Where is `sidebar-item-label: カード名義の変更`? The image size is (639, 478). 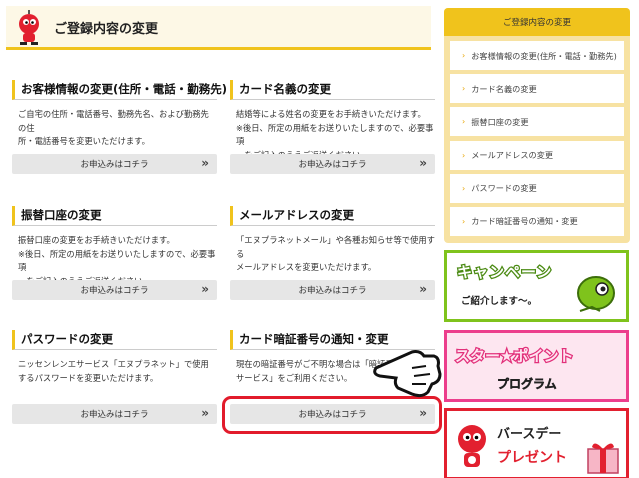
sidebar-item-label: カード名義の変更 is located at coordinates (504, 88).